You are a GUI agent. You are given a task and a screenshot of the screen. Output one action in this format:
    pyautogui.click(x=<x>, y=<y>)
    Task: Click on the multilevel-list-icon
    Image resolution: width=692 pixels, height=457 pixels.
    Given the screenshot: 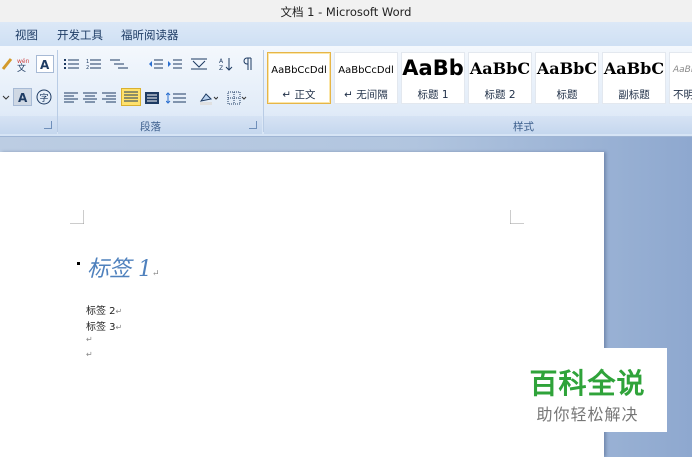 What is the action you would take?
    pyautogui.click(x=119, y=64)
    